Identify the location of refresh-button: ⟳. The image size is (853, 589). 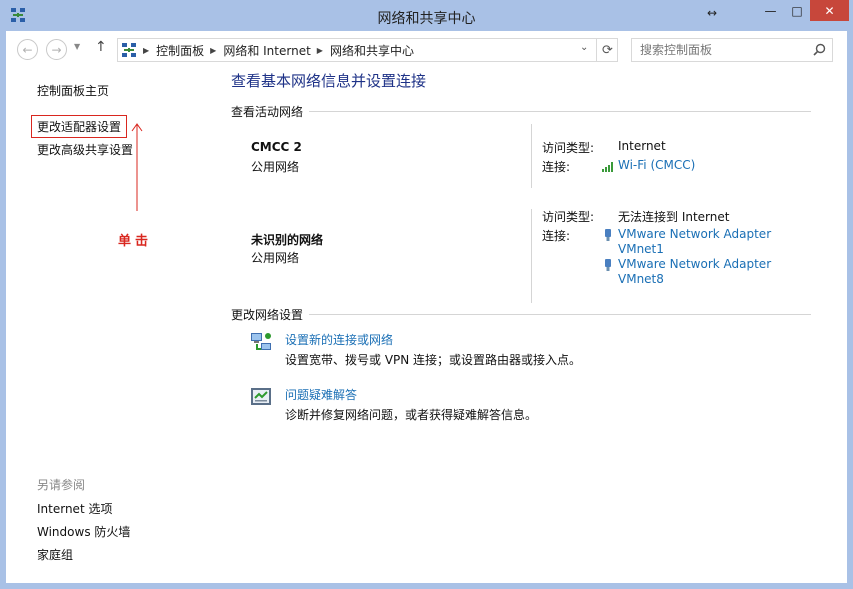
(607, 50).